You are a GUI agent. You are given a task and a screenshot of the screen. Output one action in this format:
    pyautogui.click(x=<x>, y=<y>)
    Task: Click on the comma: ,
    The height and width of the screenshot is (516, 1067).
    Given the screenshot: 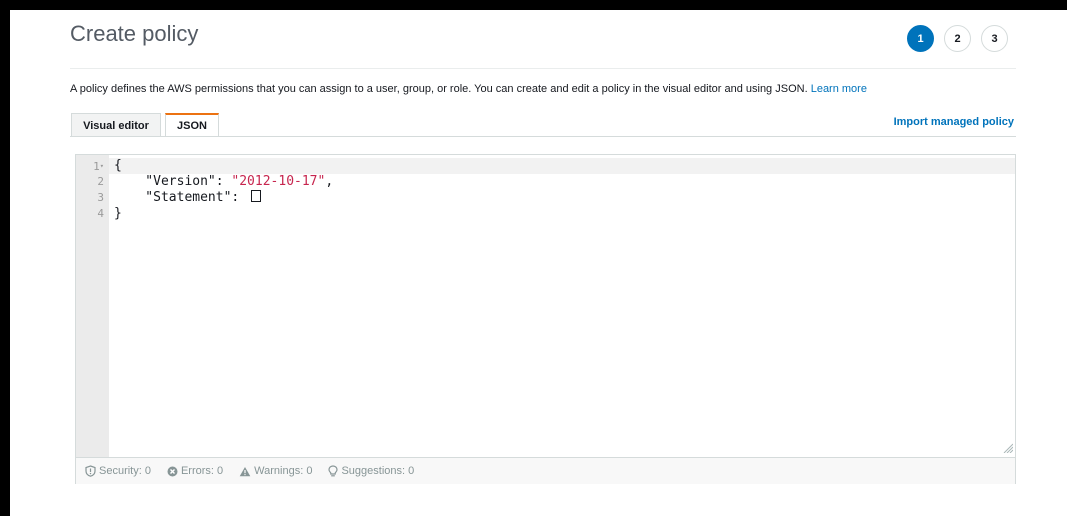 What is the action you would take?
    pyautogui.click(x=329, y=181)
    